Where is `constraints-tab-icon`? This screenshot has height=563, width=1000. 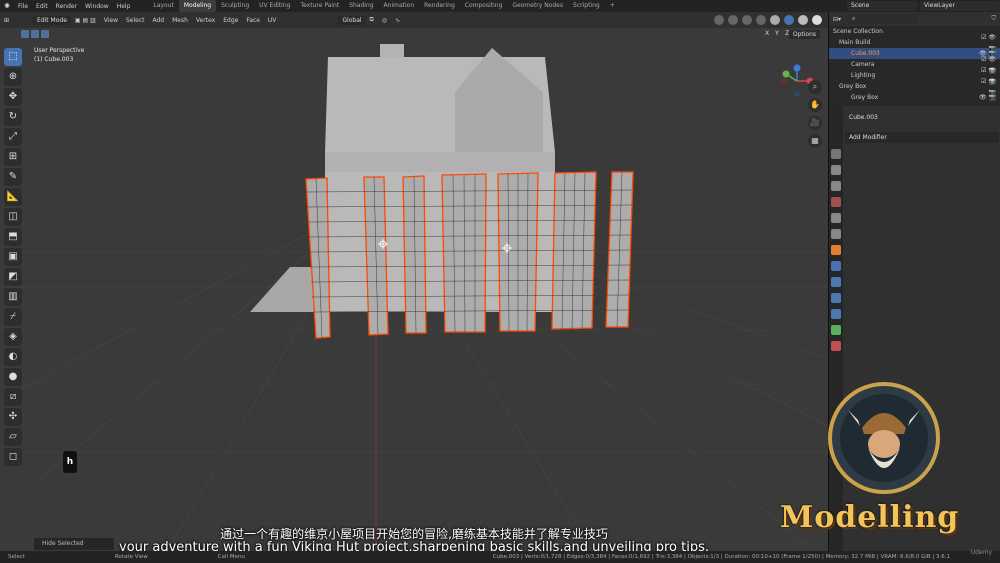
constraints-tab-icon is located at coordinates (836, 314).